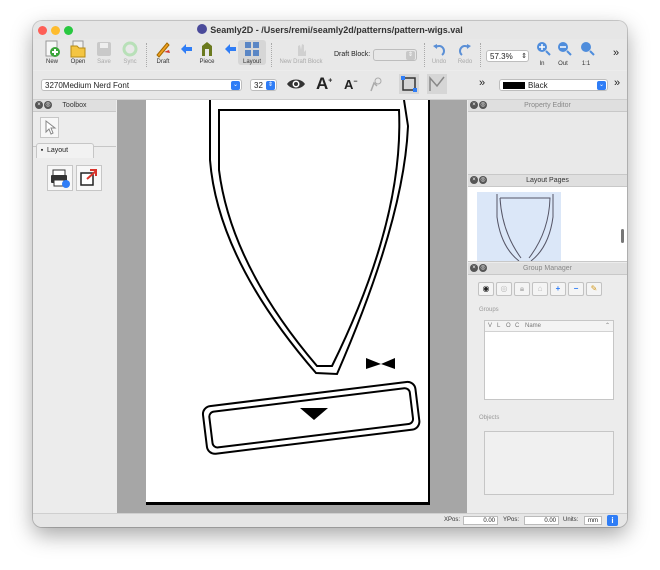 This screenshot has width=660, height=570. I want to click on tab-layout: ▪ Layout, so click(65, 150).